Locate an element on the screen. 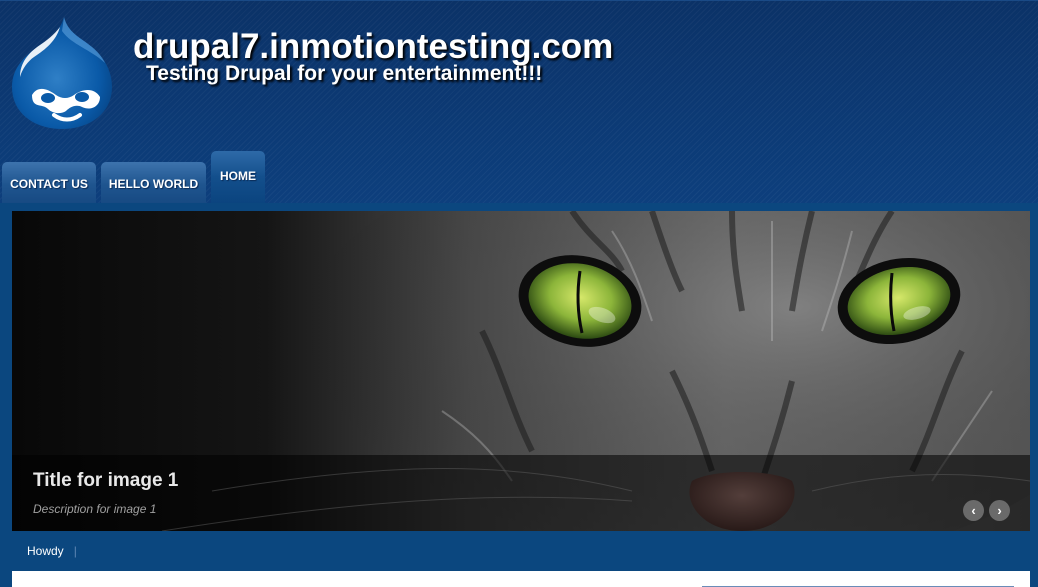  slide-next-button: › is located at coordinates (999, 510).